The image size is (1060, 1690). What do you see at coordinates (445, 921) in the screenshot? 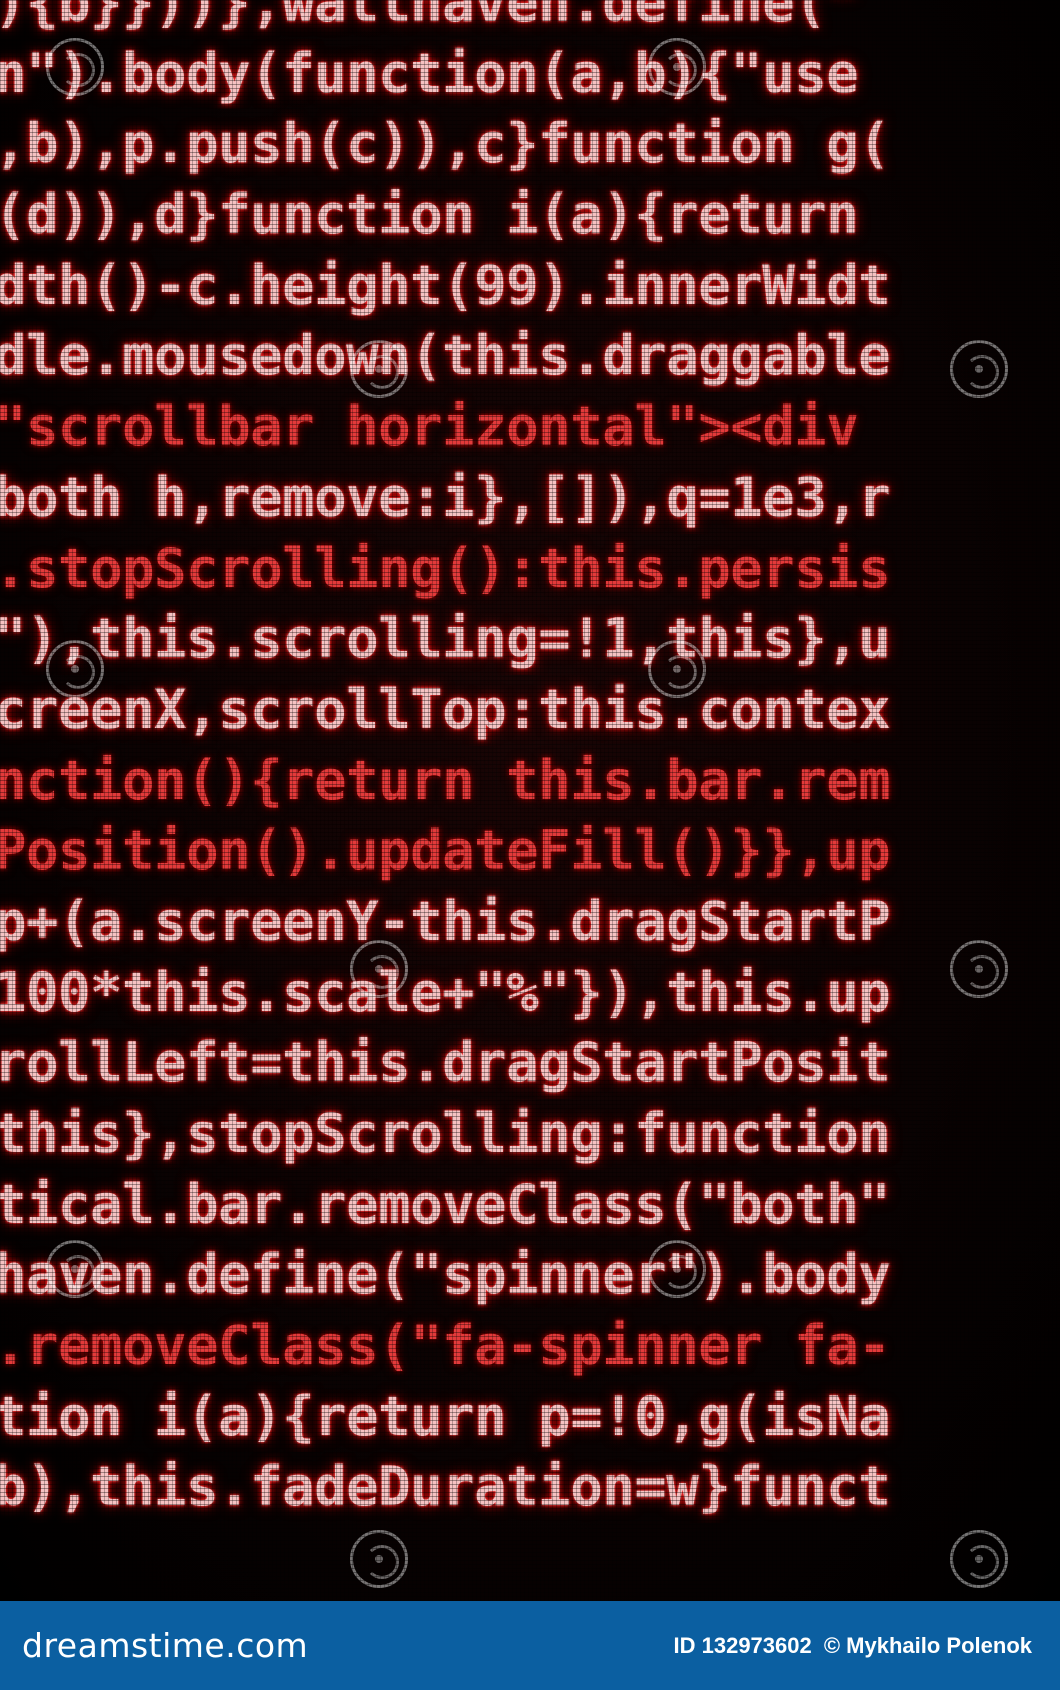
I see `code-line: p+(a.screenY-this.dragStartP` at bounding box center [445, 921].